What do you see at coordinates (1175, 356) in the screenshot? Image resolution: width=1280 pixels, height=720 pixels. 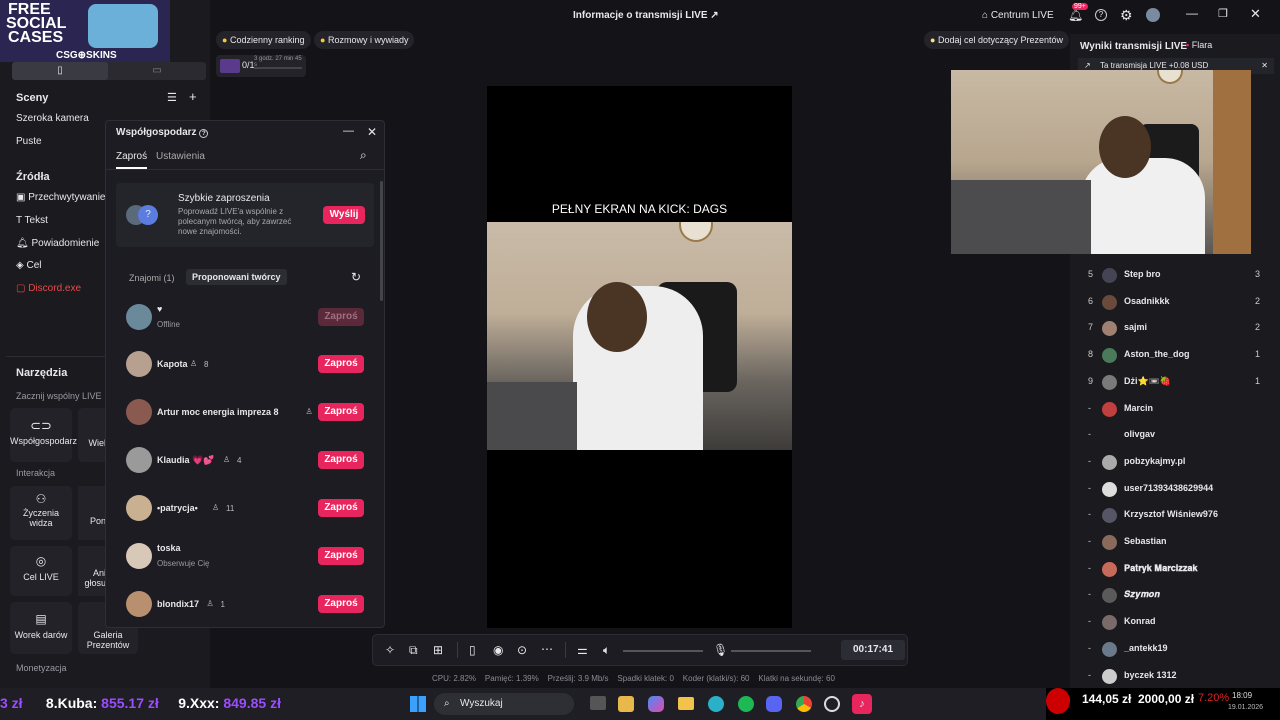 I see `ranking-row: 8 Aston_the_dog 1` at bounding box center [1175, 356].